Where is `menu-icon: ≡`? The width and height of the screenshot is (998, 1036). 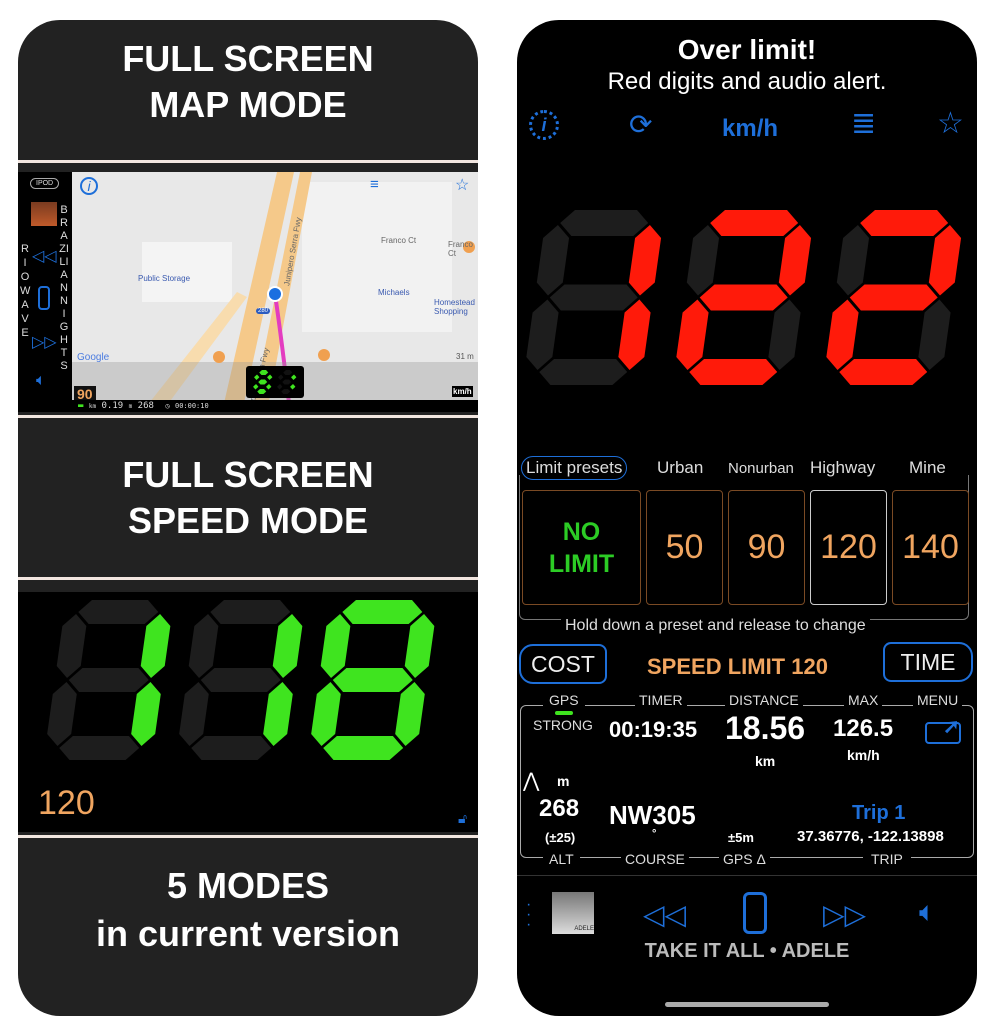 menu-icon: ≡ is located at coordinates (374, 184).